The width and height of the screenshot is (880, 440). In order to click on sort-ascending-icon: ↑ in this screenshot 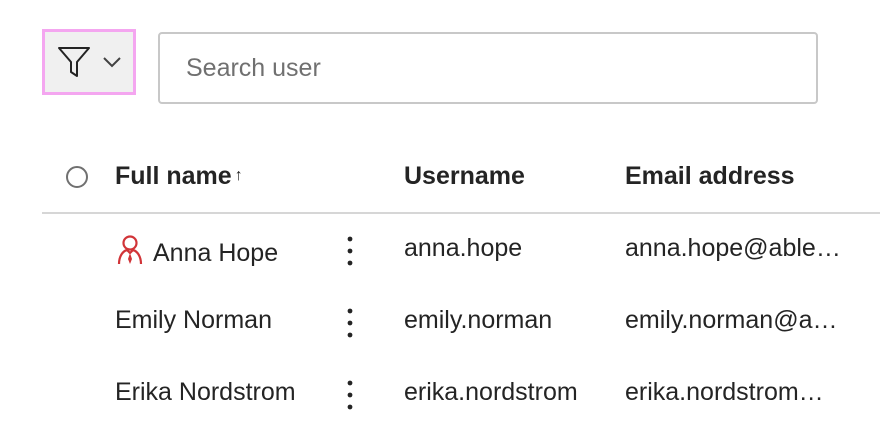, I will do `click(238, 175)`.